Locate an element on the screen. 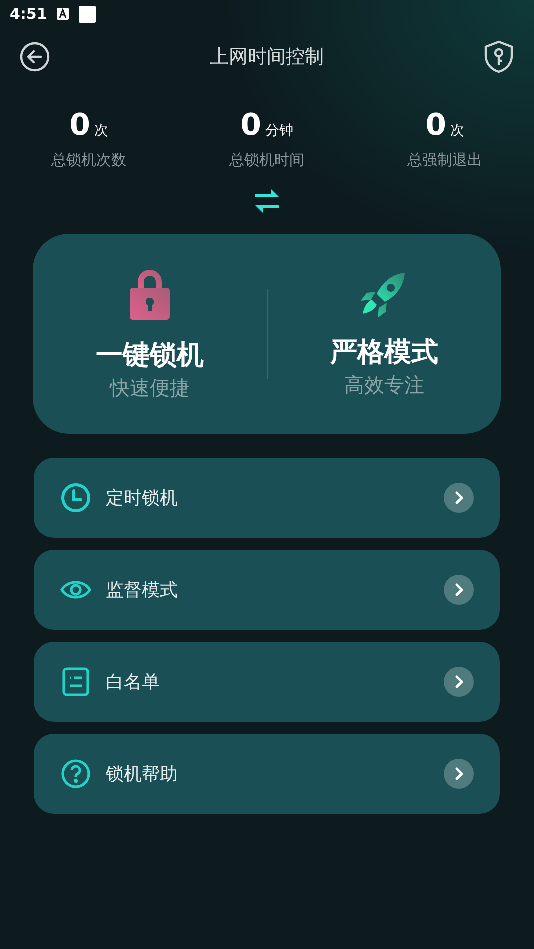 The height and width of the screenshot is (949, 534). menu-item: 定时锁机 is located at coordinates (267, 498).